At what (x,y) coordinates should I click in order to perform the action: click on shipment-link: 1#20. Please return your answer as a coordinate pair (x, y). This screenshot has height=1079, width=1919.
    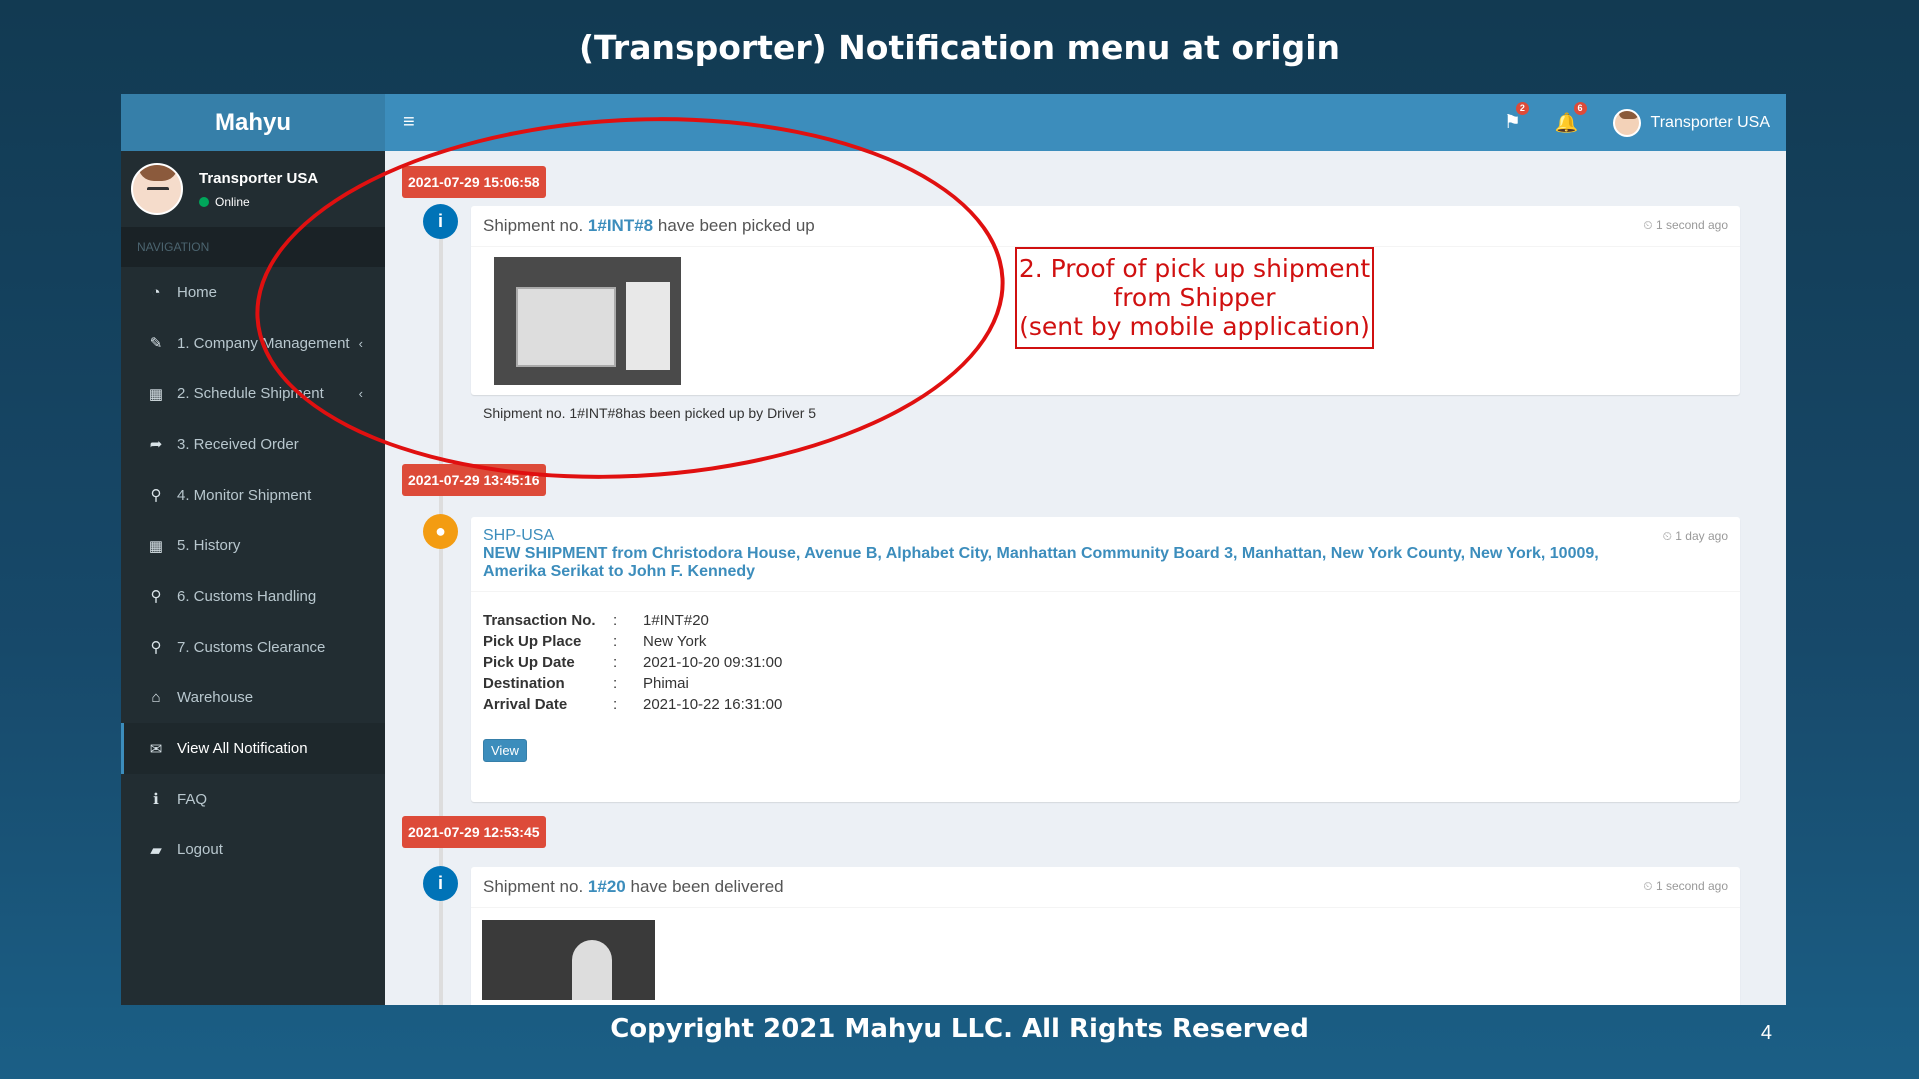
    Looking at the image, I should click on (607, 886).